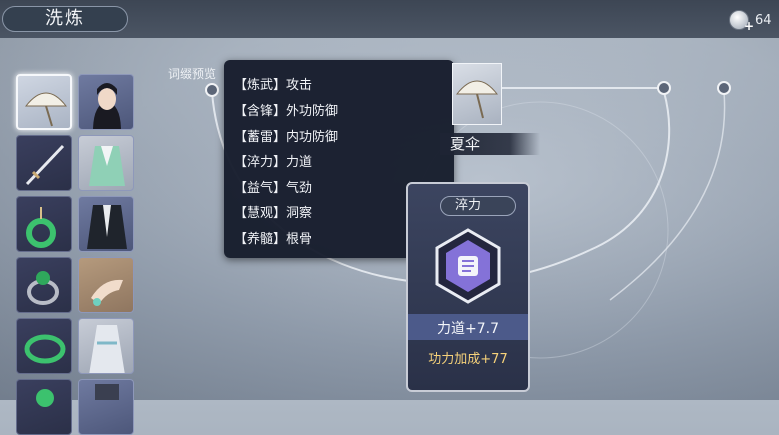 The width and height of the screenshot is (779, 435). I want to click on affix-card-tab: 淬力, so click(478, 206).